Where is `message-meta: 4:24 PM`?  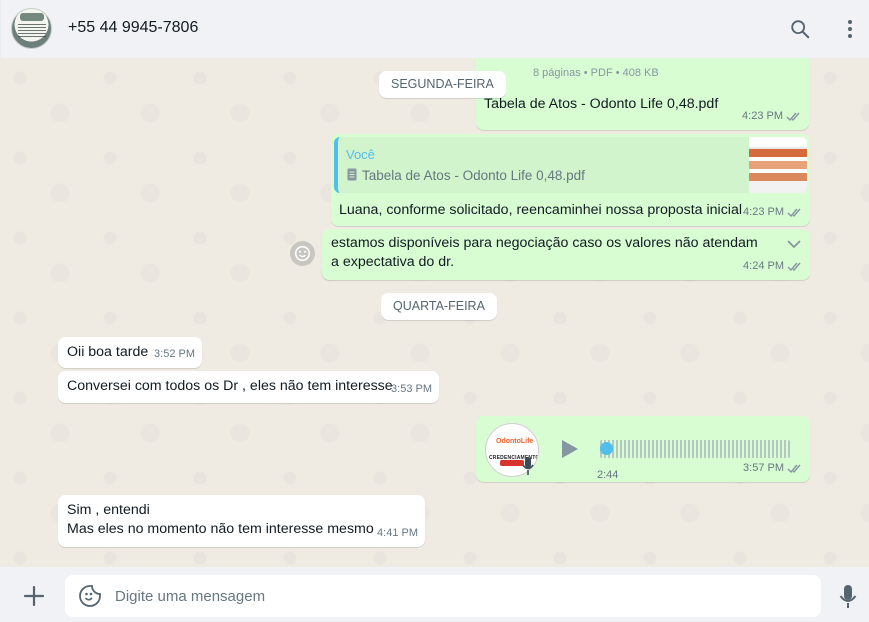 message-meta: 4:24 PM is located at coordinates (773, 266).